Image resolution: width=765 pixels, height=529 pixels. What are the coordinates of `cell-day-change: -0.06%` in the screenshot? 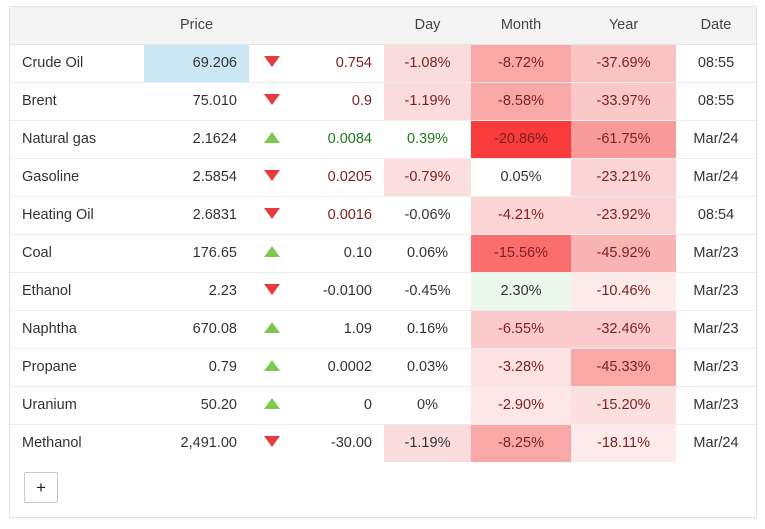 It's located at (427, 215).